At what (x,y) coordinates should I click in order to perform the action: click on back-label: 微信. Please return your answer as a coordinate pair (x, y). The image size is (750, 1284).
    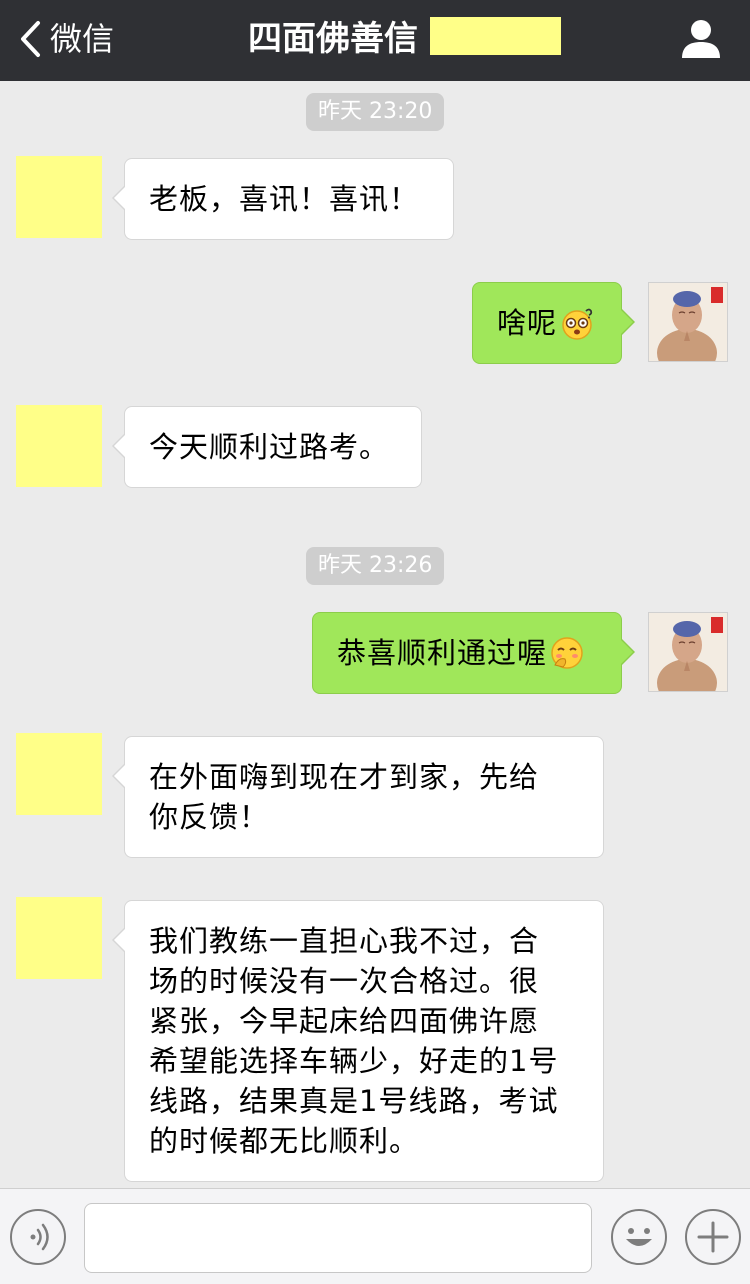
    Looking at the image, I should click on (82, 39).